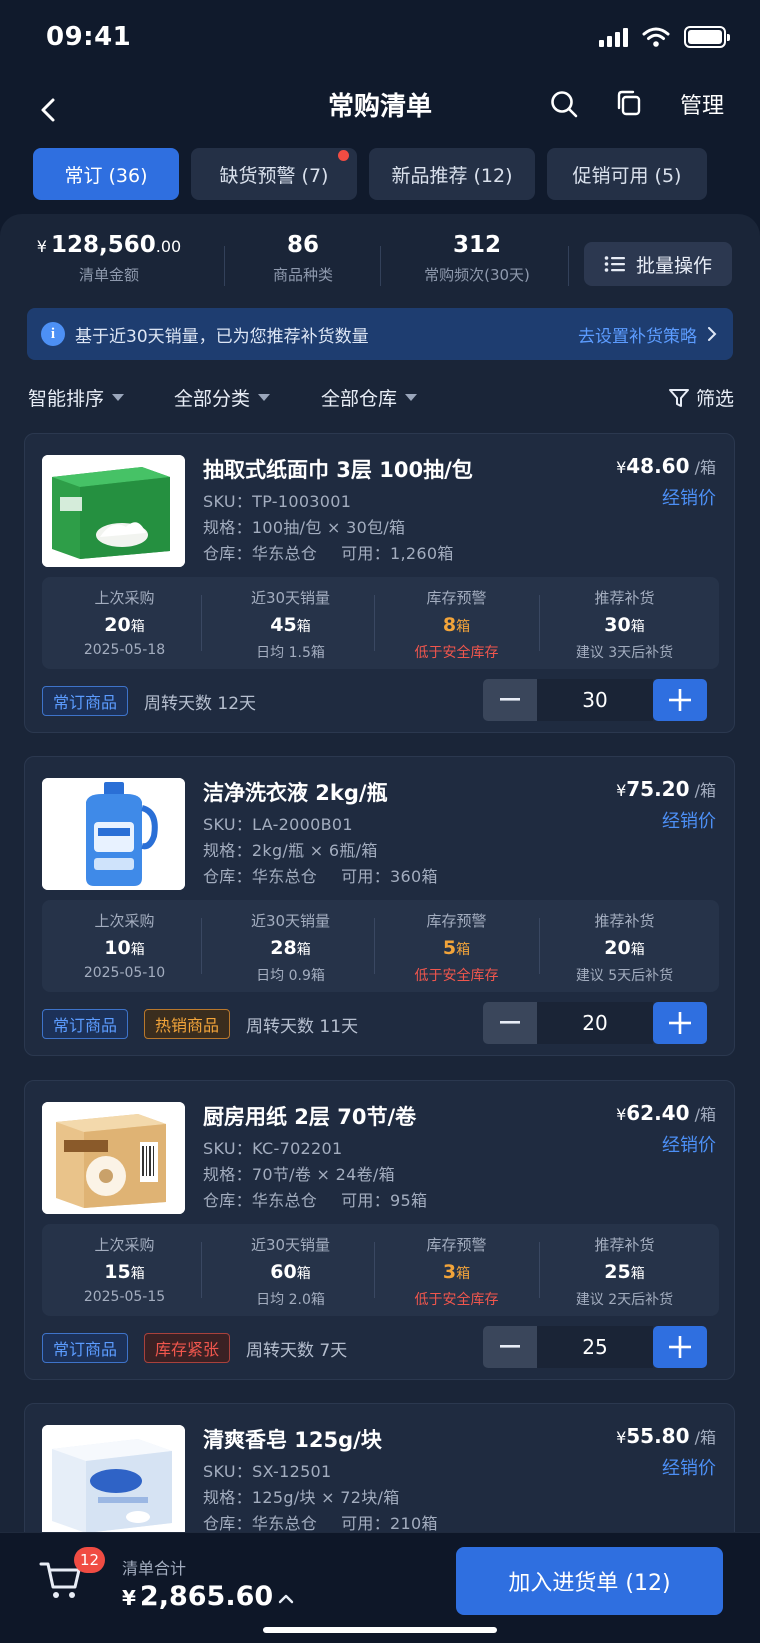  I want to click on product-name: 清爽香皂 125g/块, so click(292, 1440).